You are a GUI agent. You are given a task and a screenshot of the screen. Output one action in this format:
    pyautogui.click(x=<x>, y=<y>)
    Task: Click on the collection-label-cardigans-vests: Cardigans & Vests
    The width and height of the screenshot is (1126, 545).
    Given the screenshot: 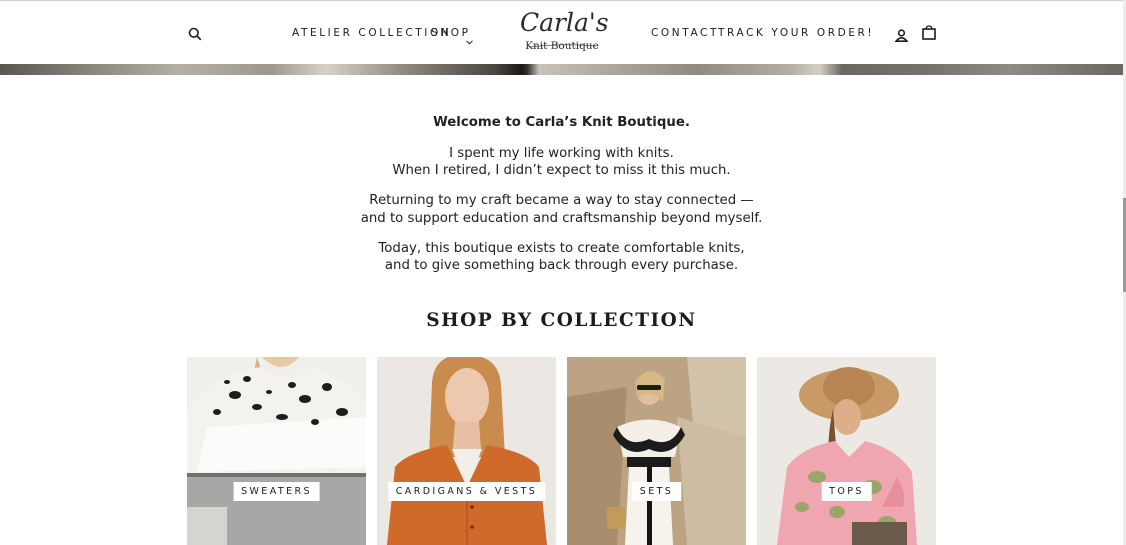 What is the action you would take?
    pyautogui.click(x=466, y=491)
    